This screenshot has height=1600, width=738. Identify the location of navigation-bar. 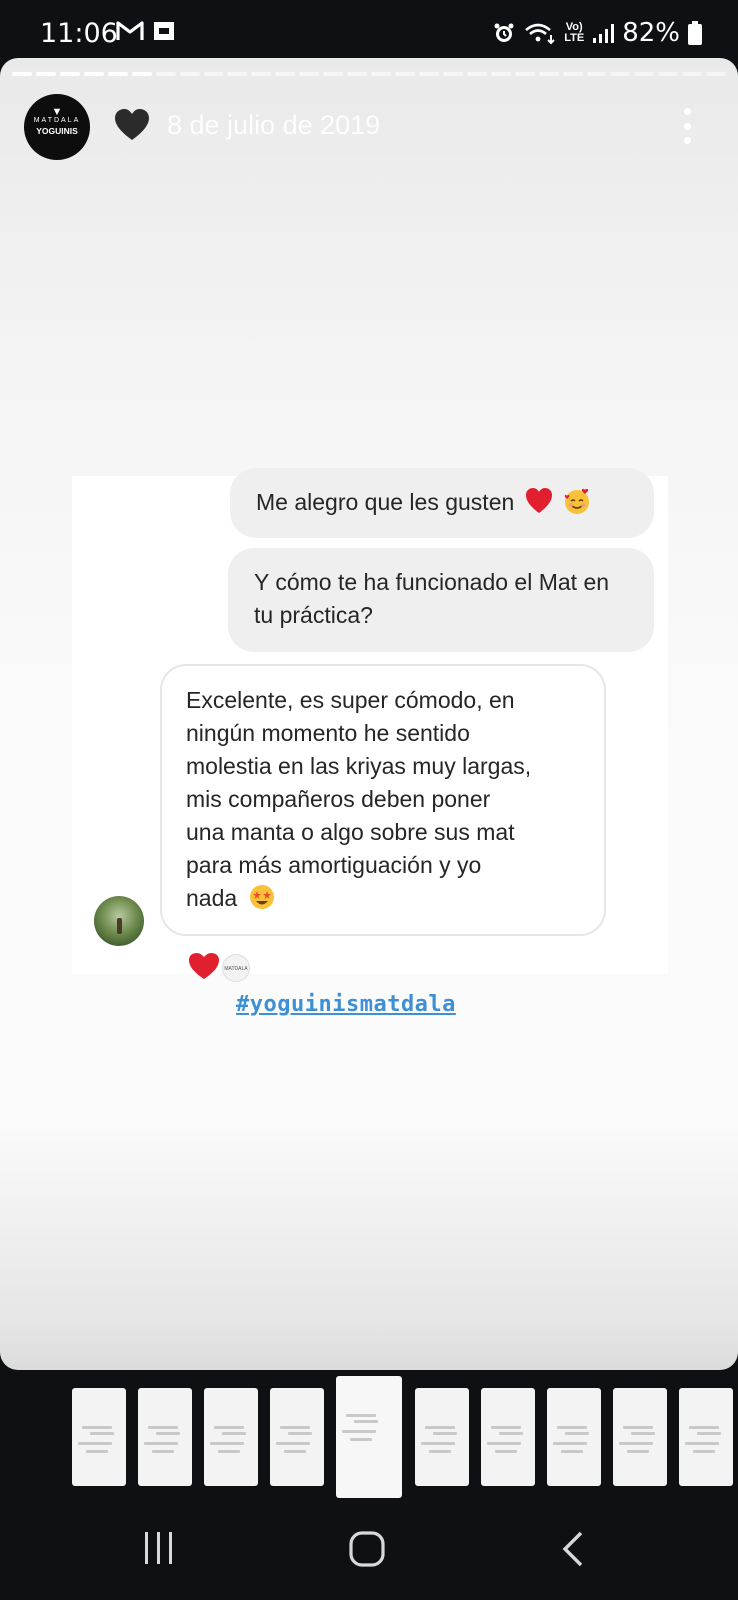
(369, 1551).